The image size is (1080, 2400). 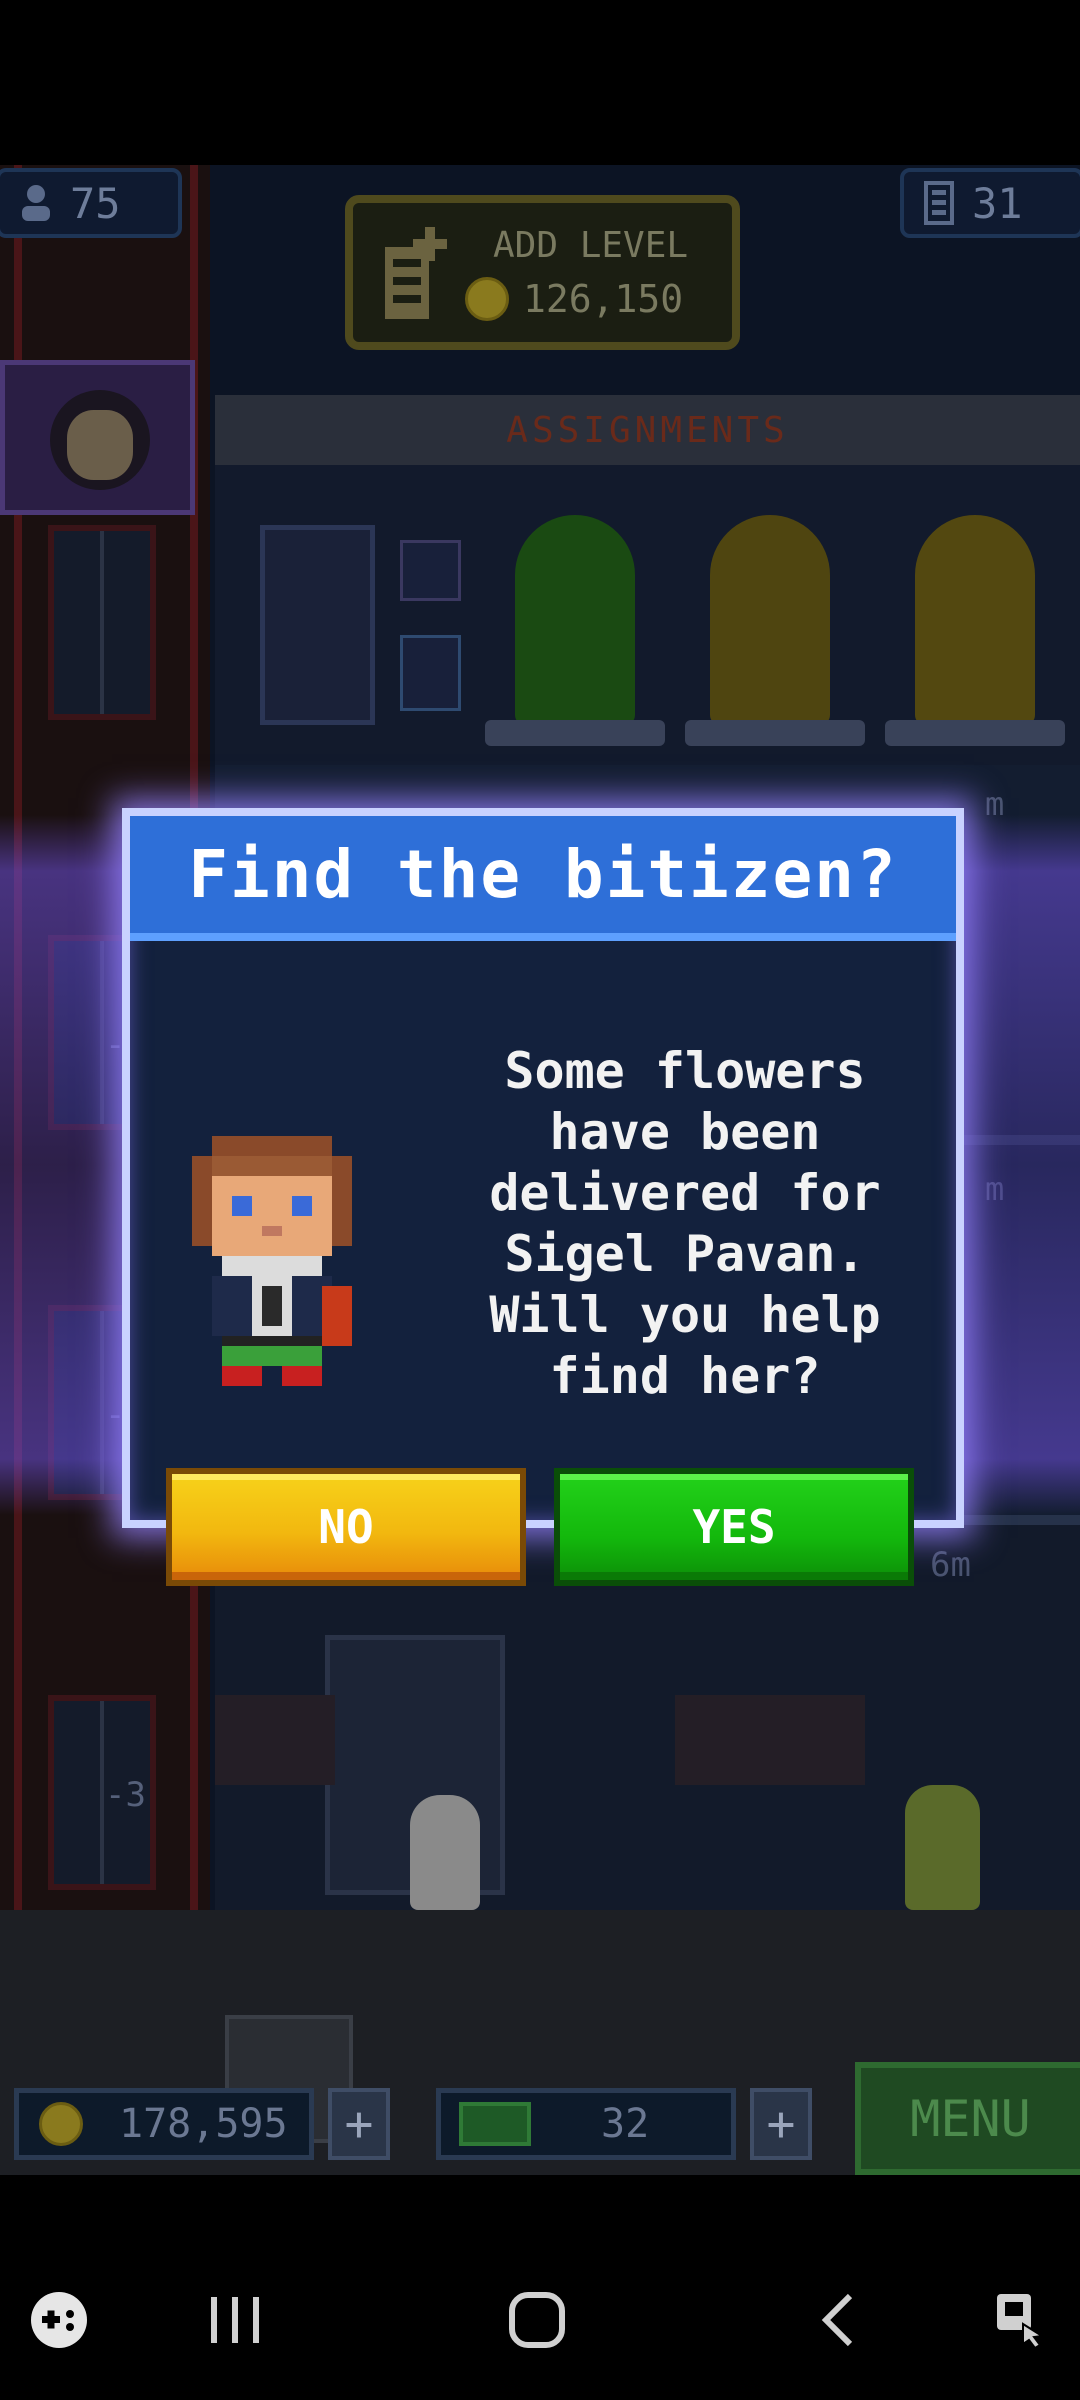 I want to click on buy-bux-button: +, so click(x=781, y=2124).